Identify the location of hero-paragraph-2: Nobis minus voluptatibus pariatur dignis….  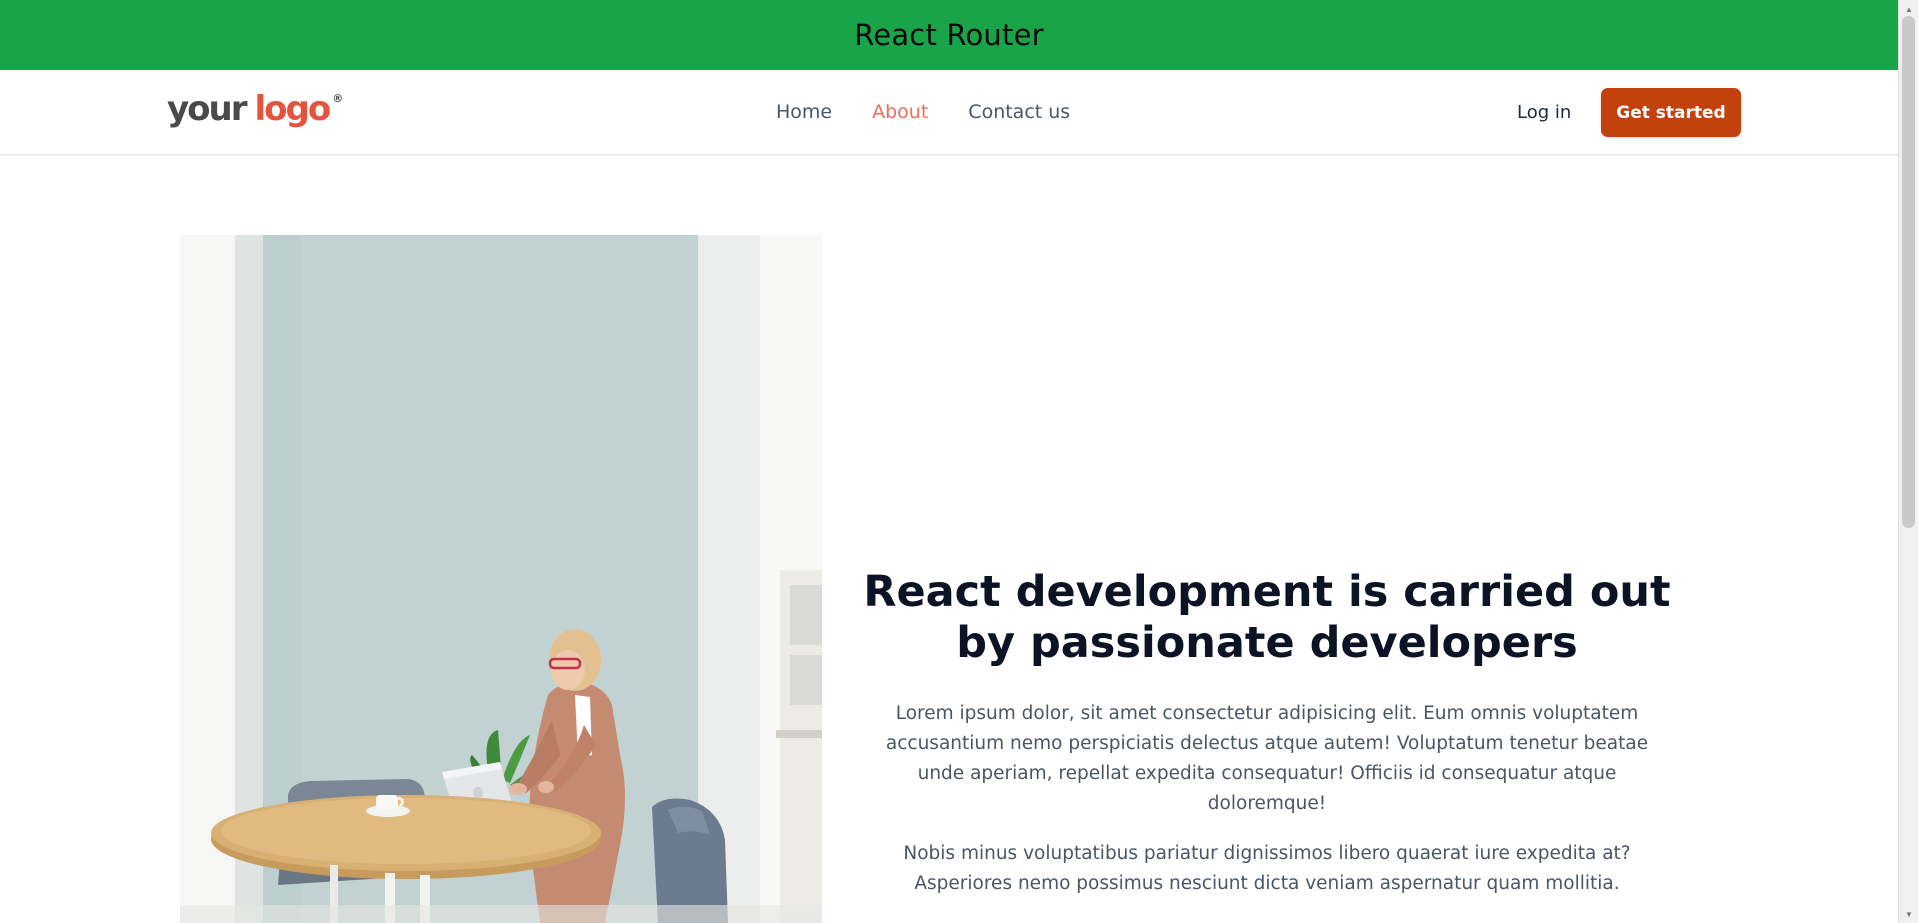
(1267, 868).